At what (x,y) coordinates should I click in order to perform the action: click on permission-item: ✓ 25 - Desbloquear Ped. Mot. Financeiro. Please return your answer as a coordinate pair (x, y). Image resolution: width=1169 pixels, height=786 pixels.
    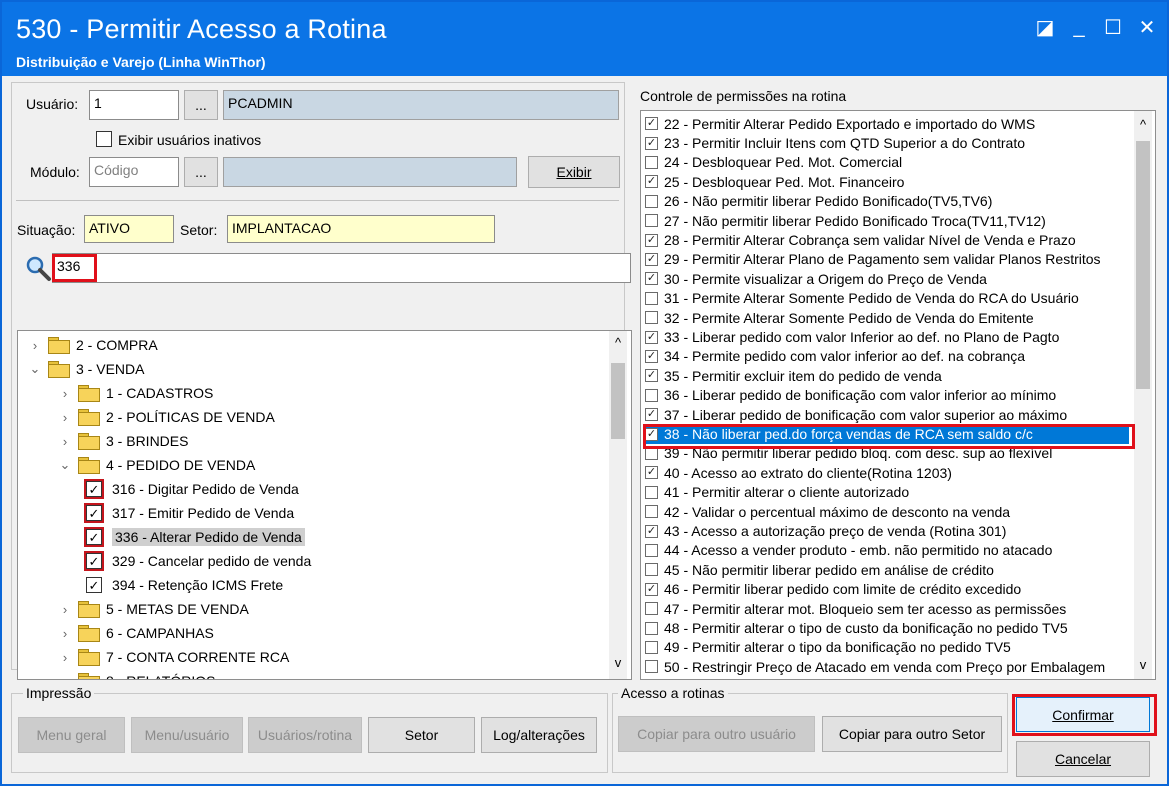
    Looking at the image, I should click on (887, 181).